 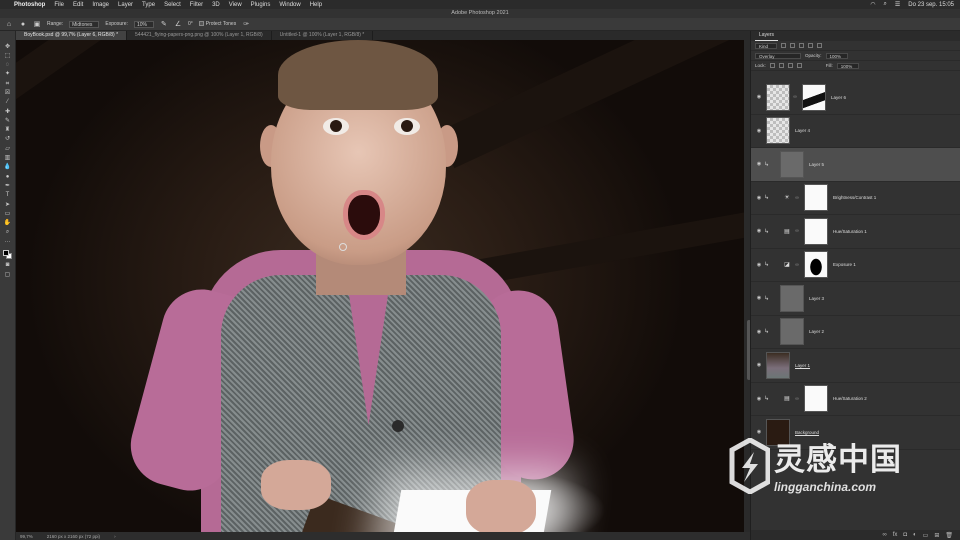 What do you see at coordinates (100, 5) in the screenshot?
I see `menu-image: Image` at bounding box center [100, 5].